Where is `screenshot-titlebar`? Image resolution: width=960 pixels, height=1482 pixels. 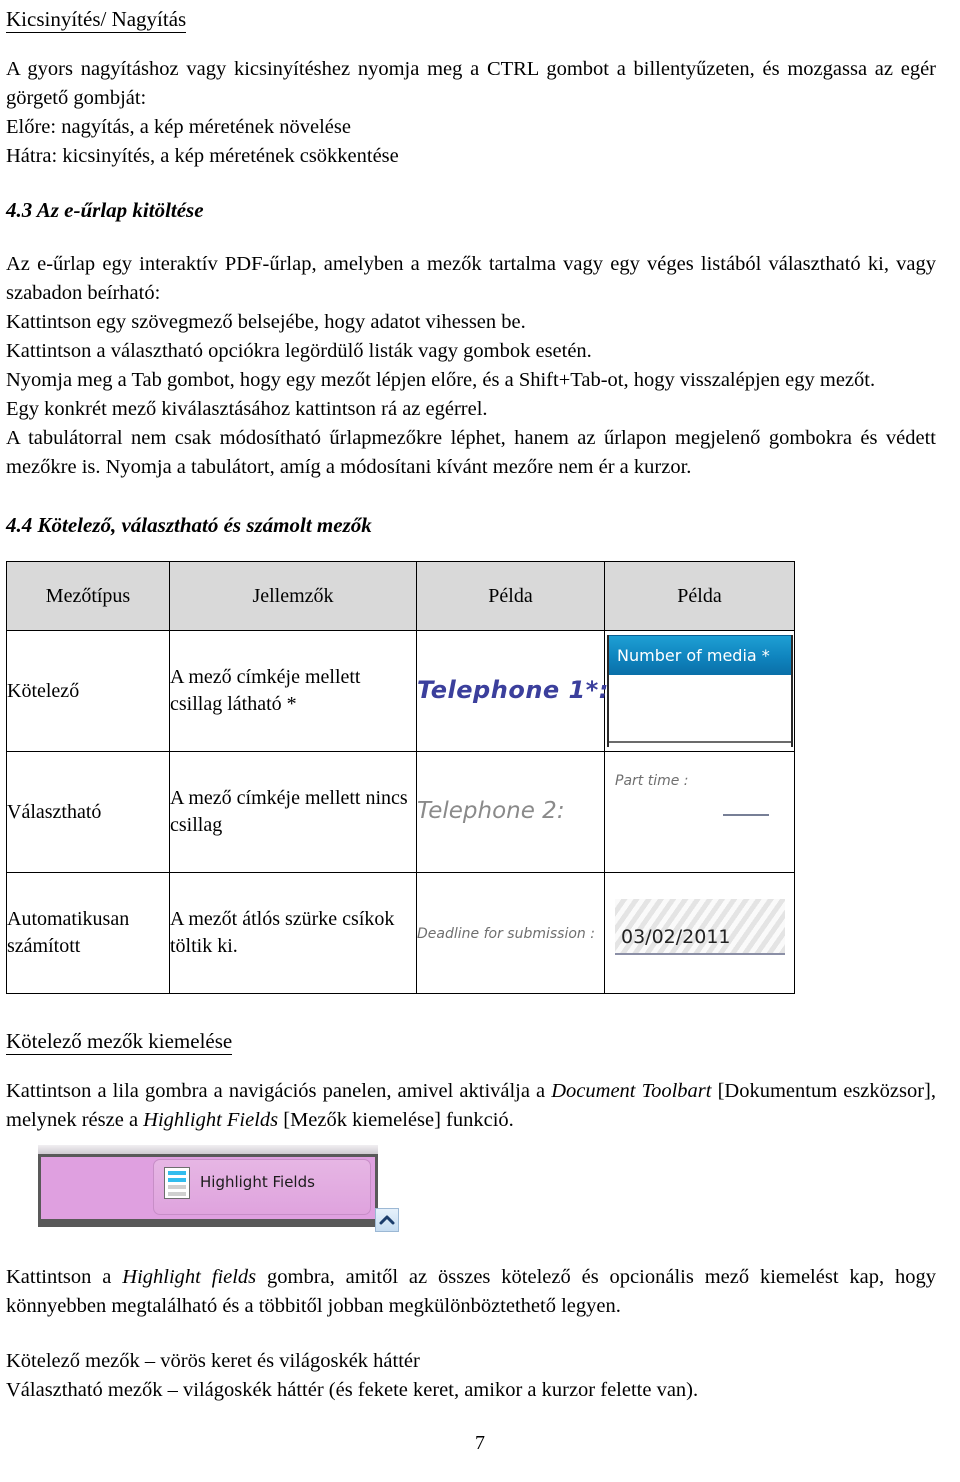 screenshot-titlebar is located at coordinates (208, 1149).